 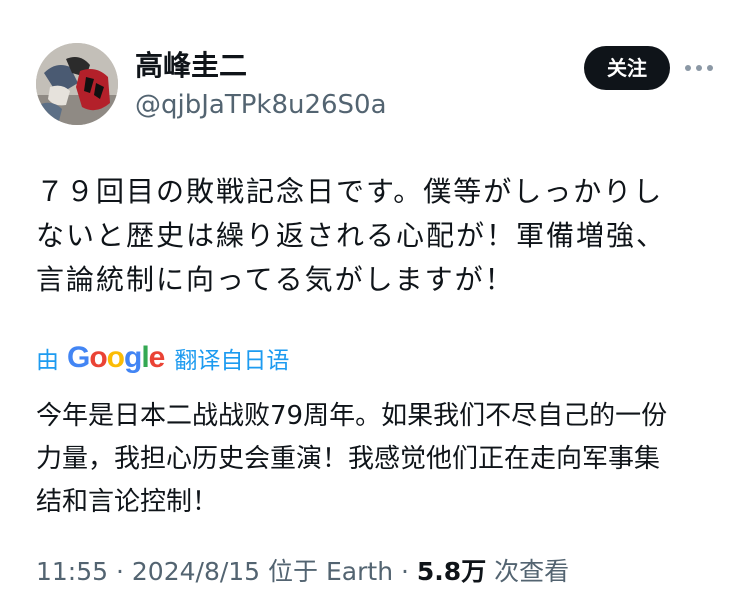 What do you see at coordinates (72, 571) in the screenshot?
I see `tweet-time: 11:55` at bounding box center [72, 571].